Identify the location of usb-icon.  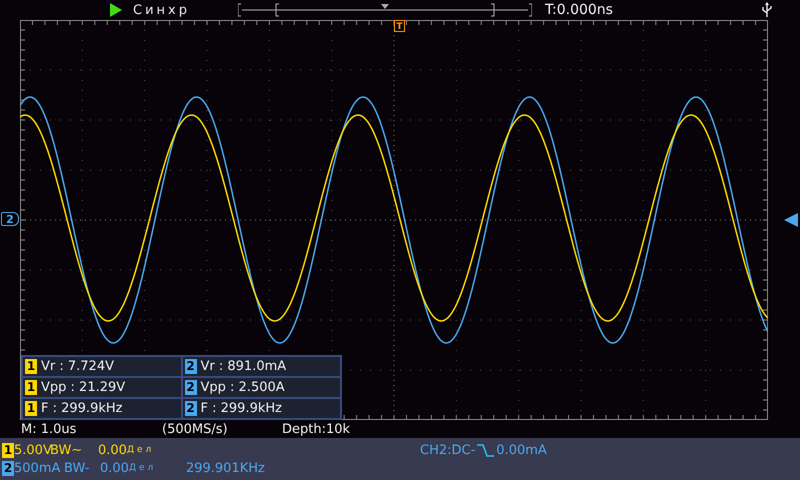
(767, 10).